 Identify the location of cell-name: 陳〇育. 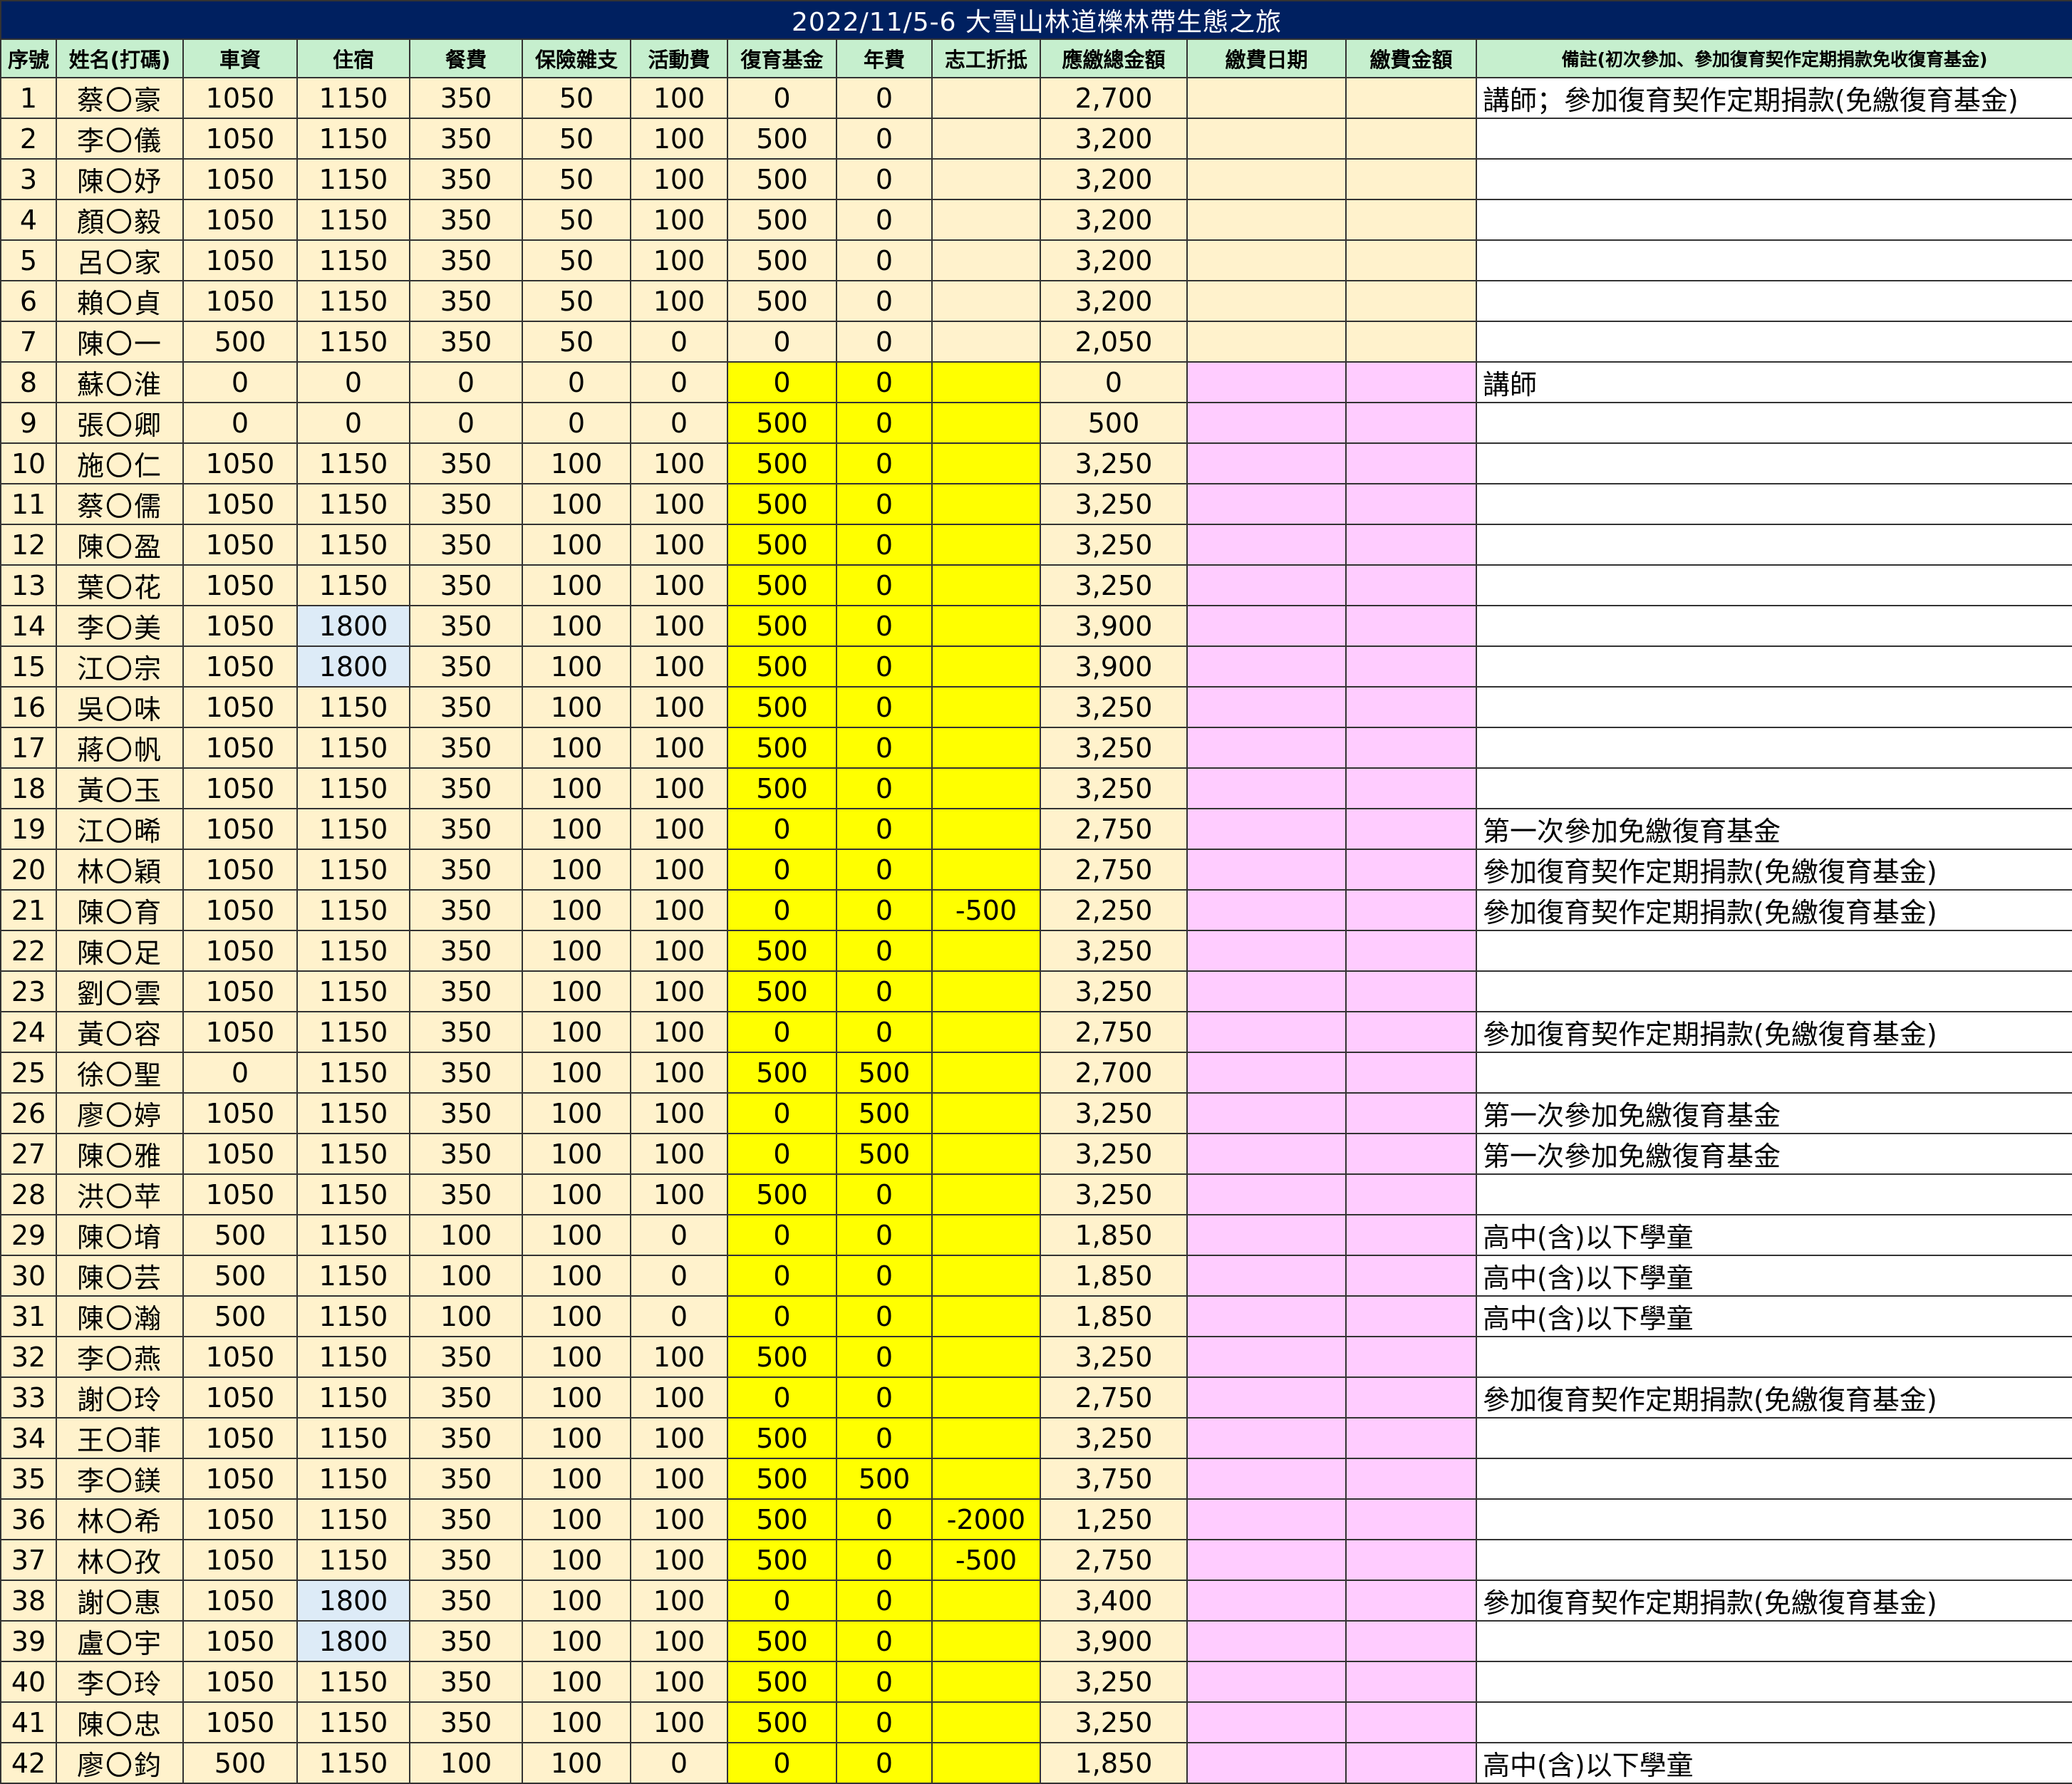
(120, 910).